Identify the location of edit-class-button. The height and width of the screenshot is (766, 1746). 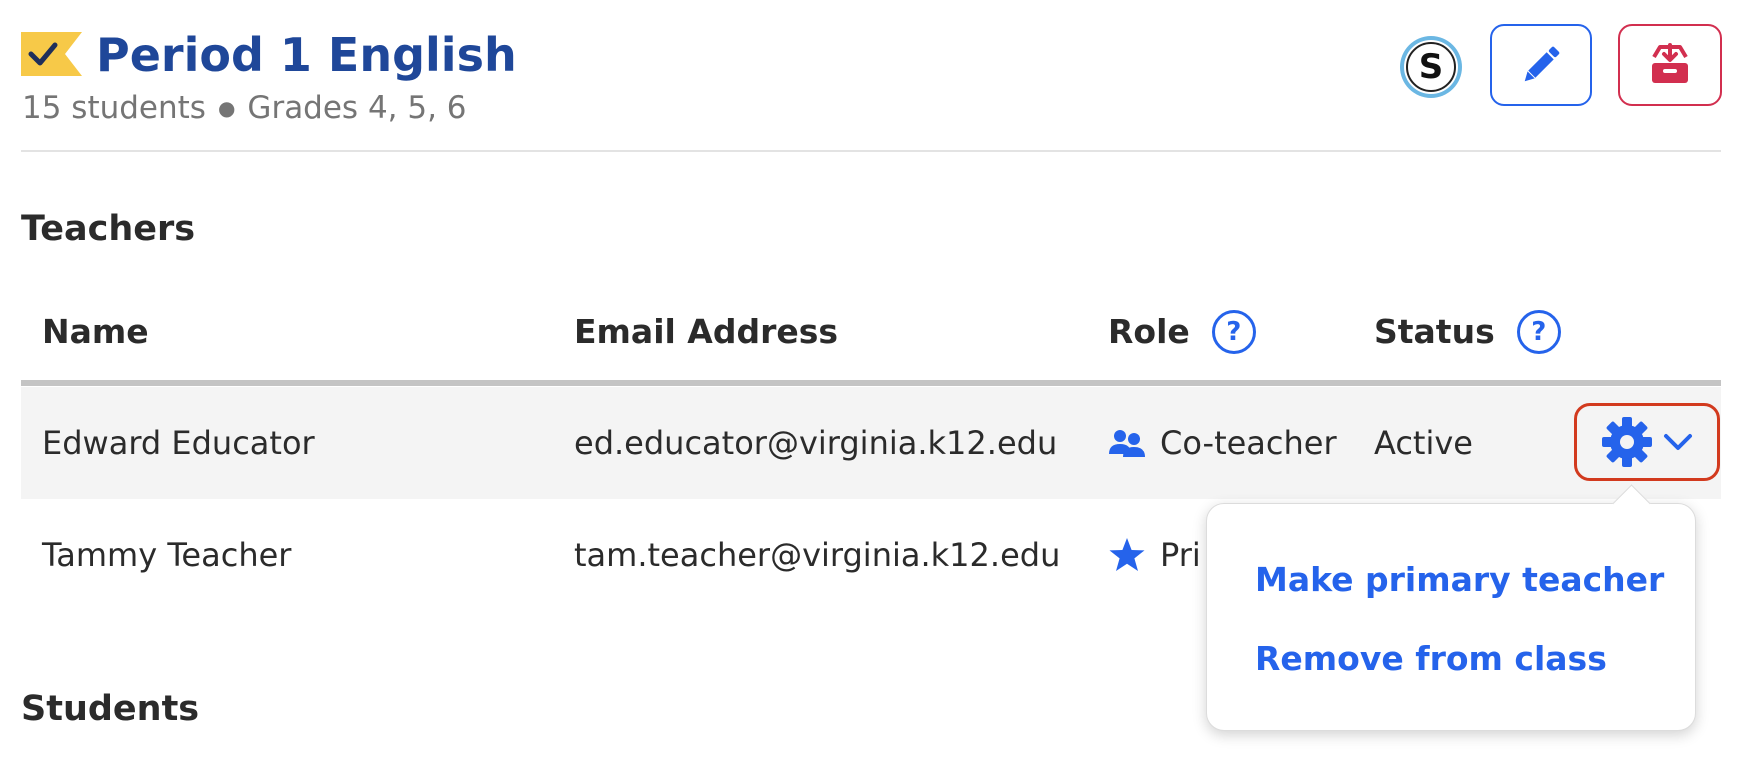
(1541, 65).